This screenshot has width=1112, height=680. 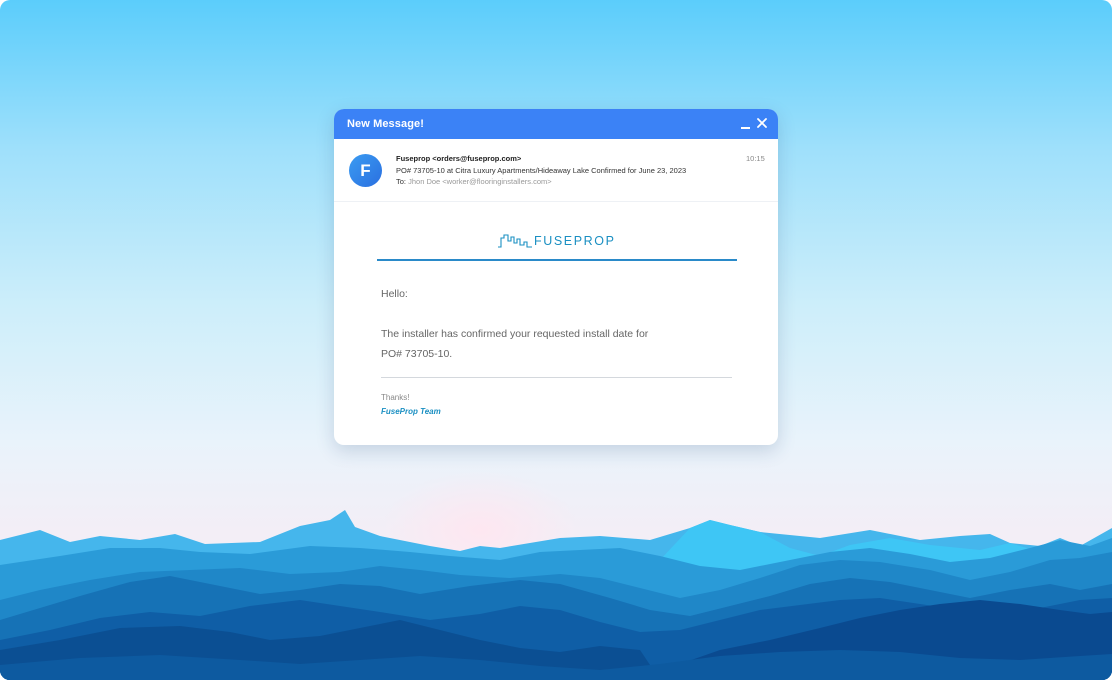 I want to click on close-icon, so click(x=762, y=122).